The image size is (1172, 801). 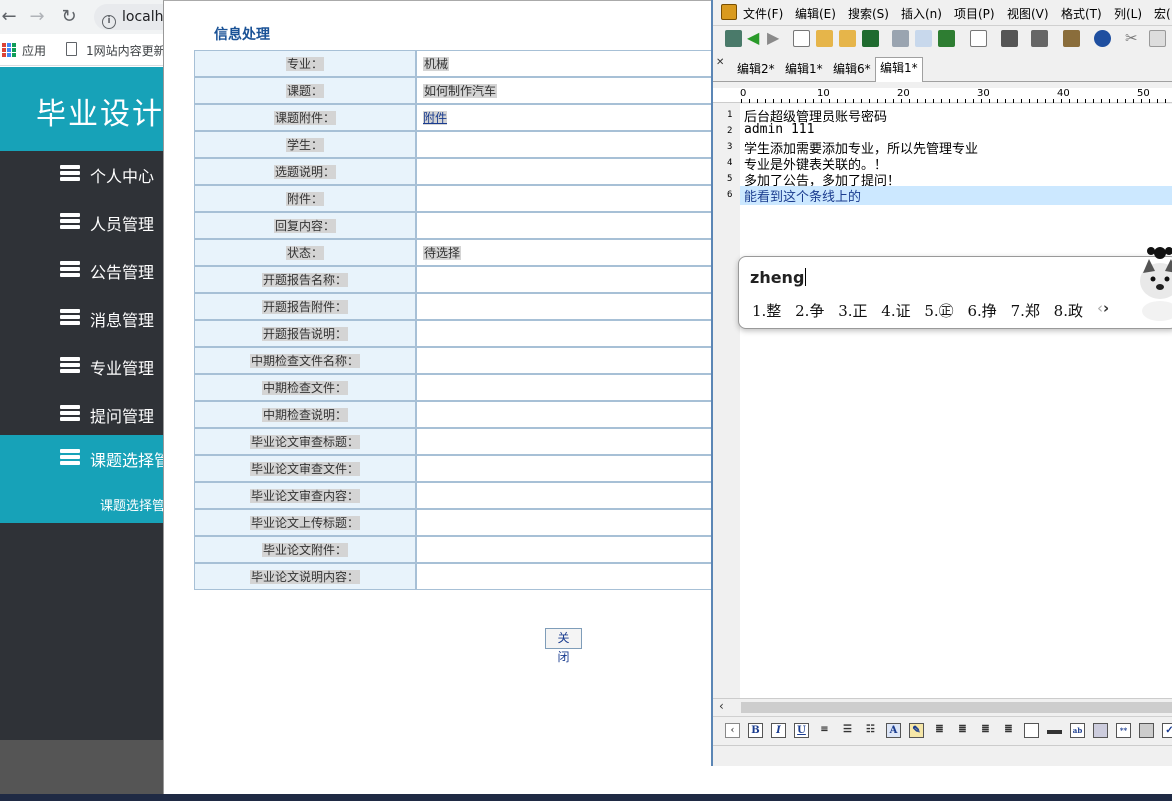 What do you see at coordinates (81, 271) in the screenshot?
I see `sidebar-item-announcements: 公告管理` at bounding box center [81, 271].